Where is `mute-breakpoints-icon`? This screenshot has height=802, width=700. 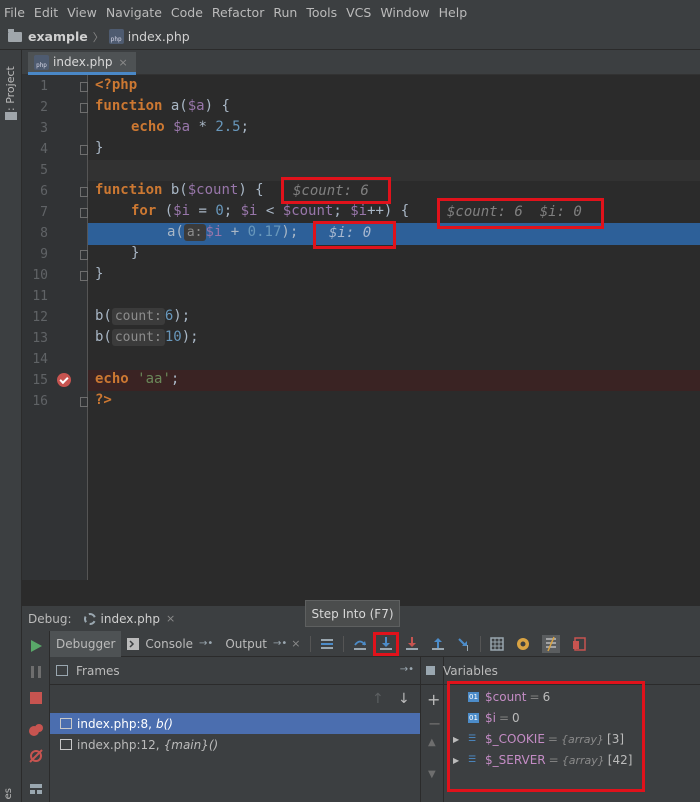
mute-breakpoints-icon is located at coordinates (36, 756).